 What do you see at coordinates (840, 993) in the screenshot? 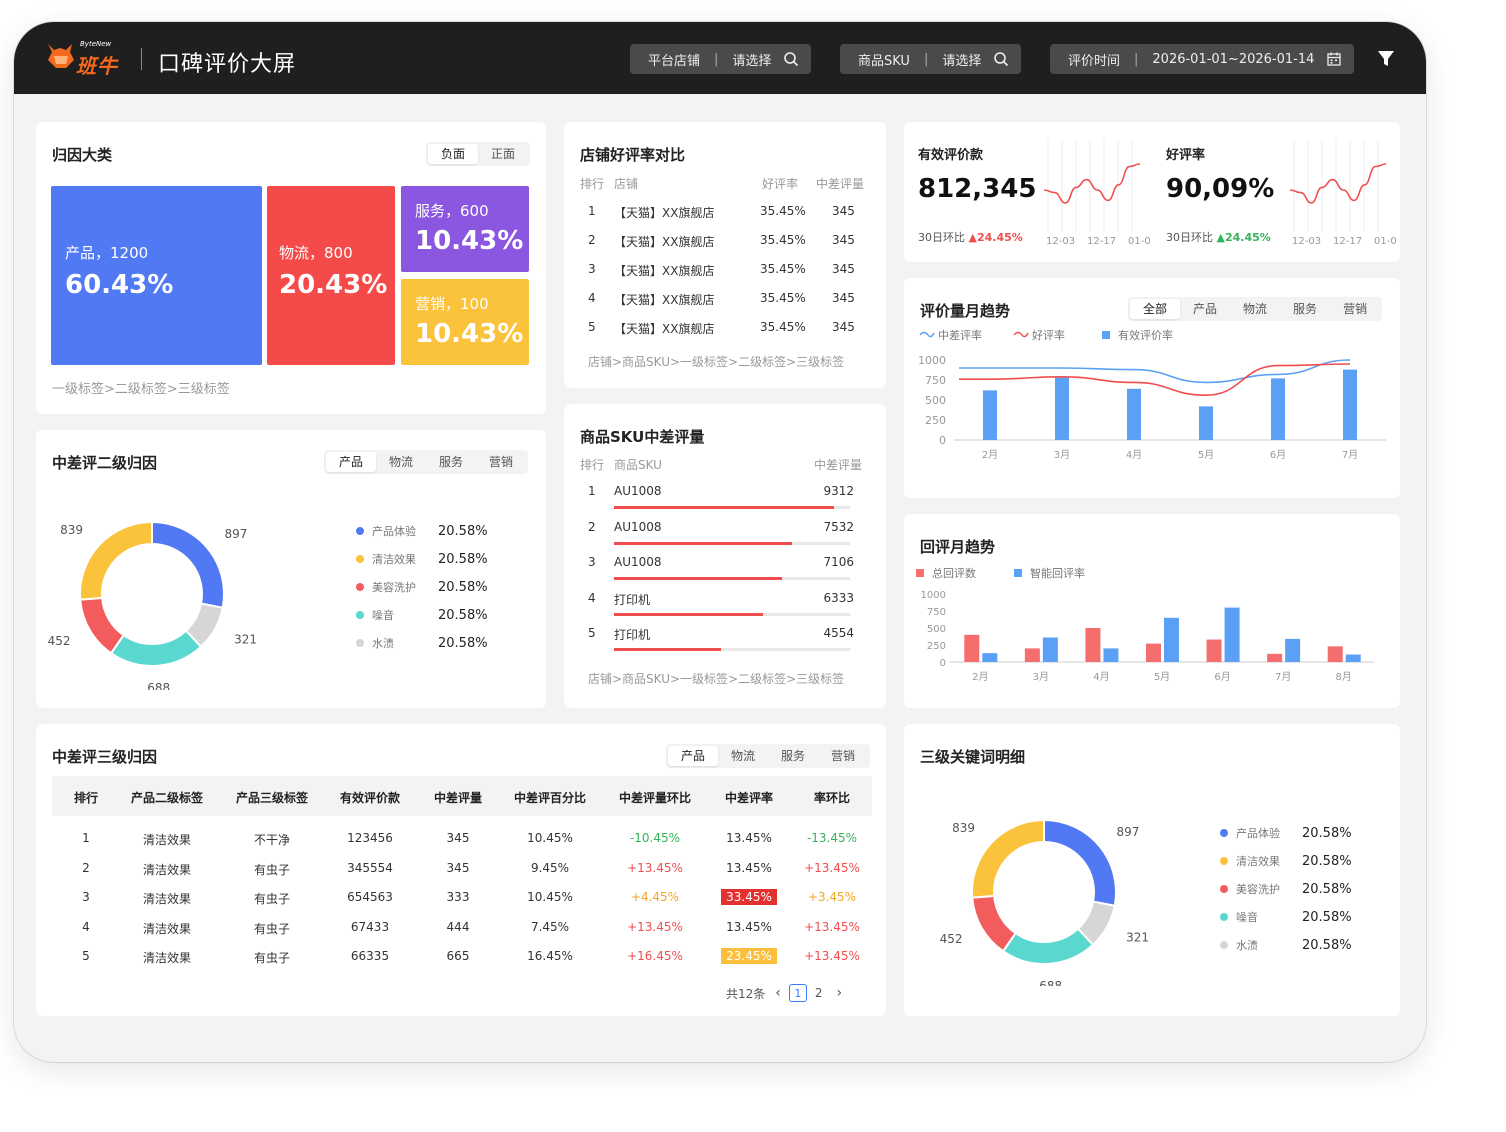
I see `chevron-right-icon: ›` at bounding box center [840, 993].